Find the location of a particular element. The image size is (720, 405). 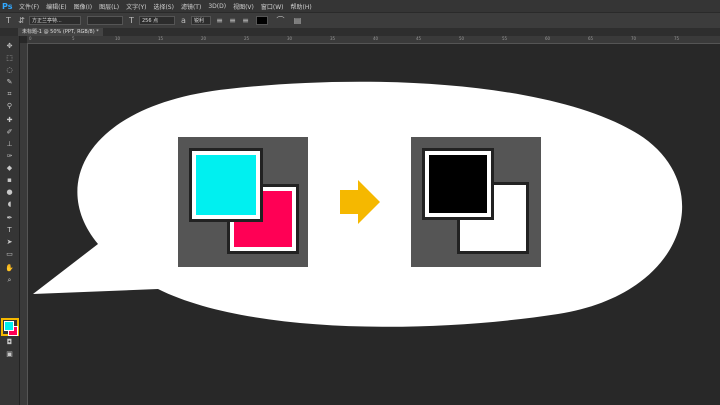

ruler-tick-label: 50 is located at coordinates (462, 38).